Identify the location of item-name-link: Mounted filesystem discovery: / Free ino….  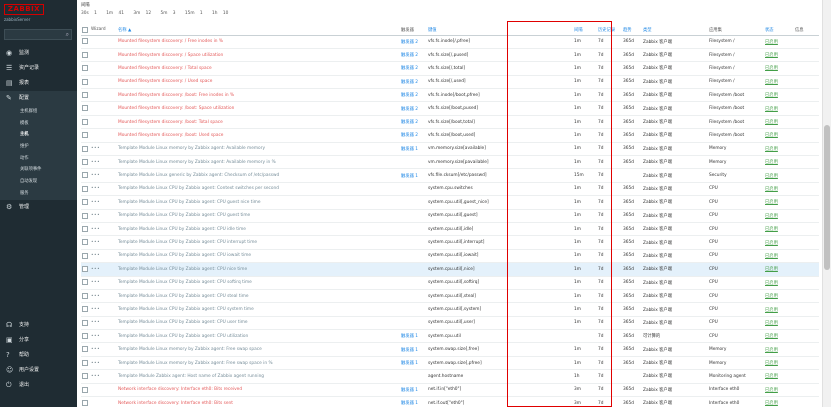
(258, 42).